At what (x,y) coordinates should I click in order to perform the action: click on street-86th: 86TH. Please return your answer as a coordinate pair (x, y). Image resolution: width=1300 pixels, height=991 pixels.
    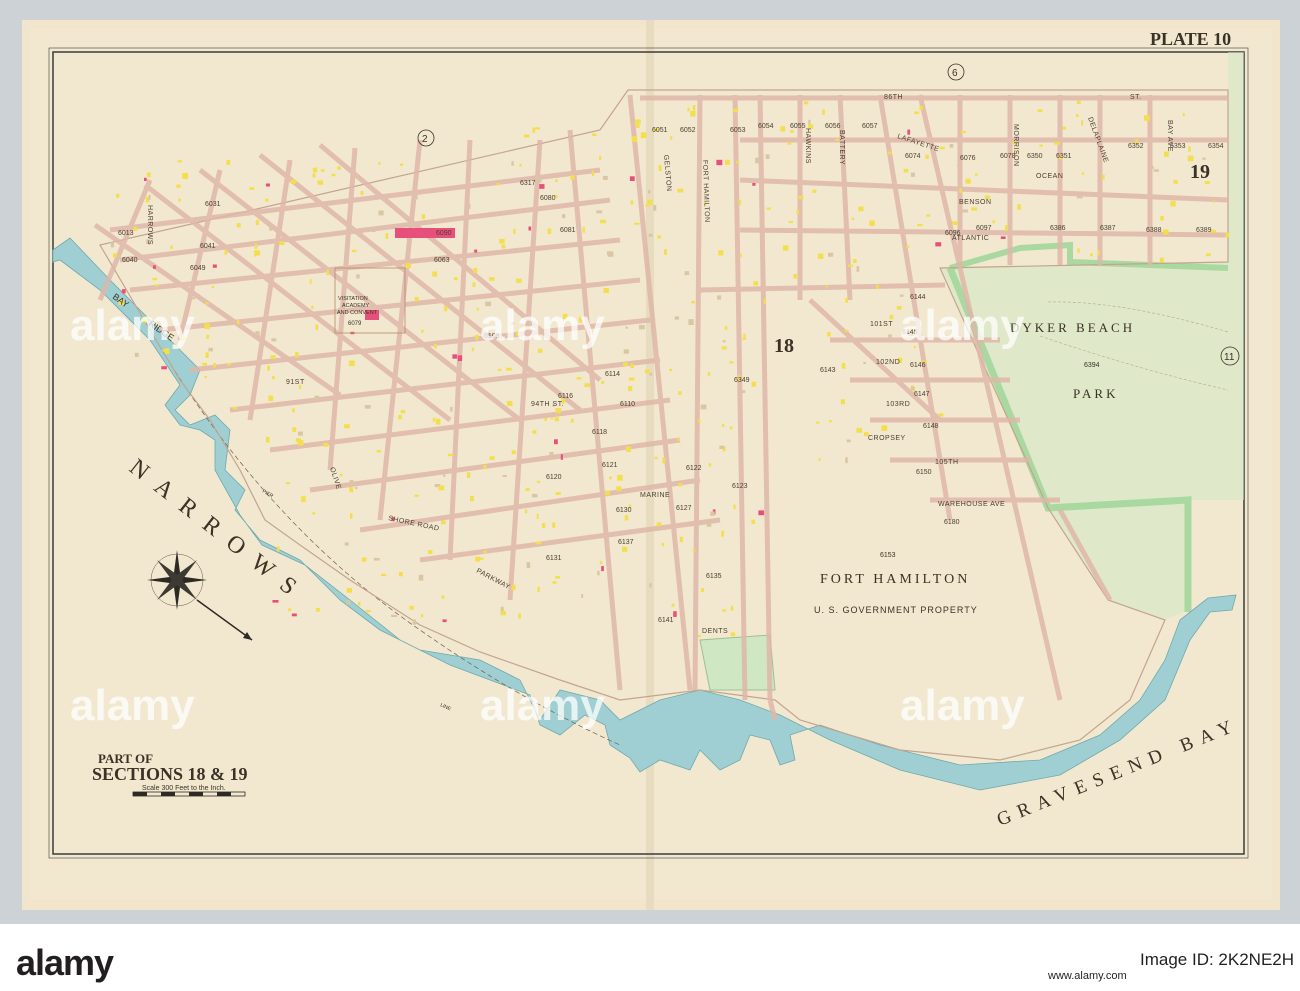
    Looking at the image, I should click on (893, 97).